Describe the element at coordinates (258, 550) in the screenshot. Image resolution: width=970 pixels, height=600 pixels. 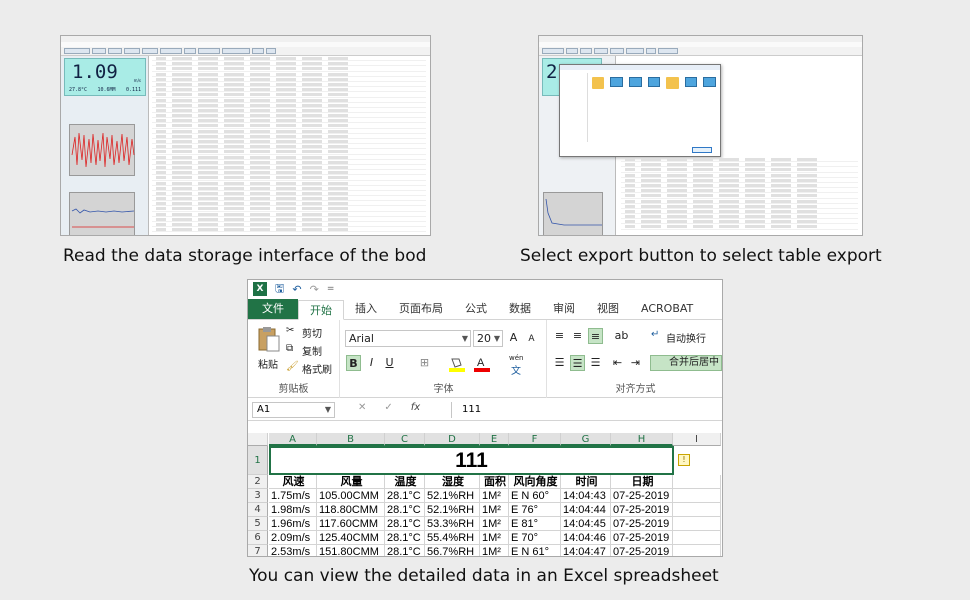
I see `row-header: 7` at that location.